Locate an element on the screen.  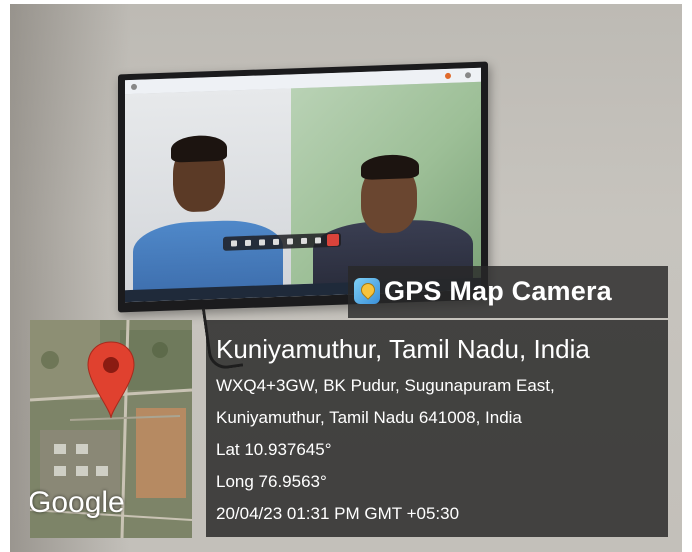
person-left-body is located at coordinates (208, 256).